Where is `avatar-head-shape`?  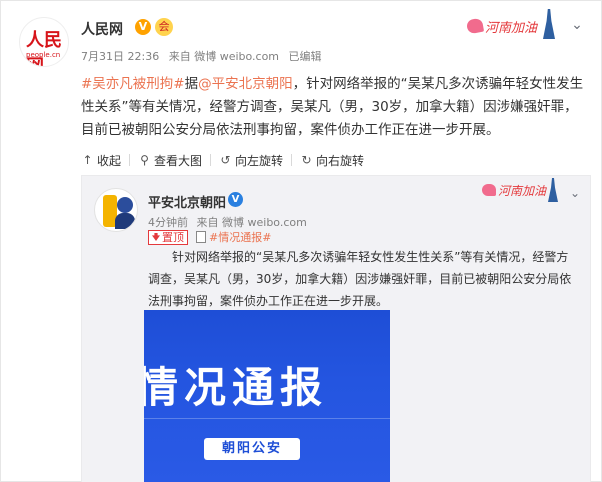 avatar-head-shape is located at coordinates (125, 205).